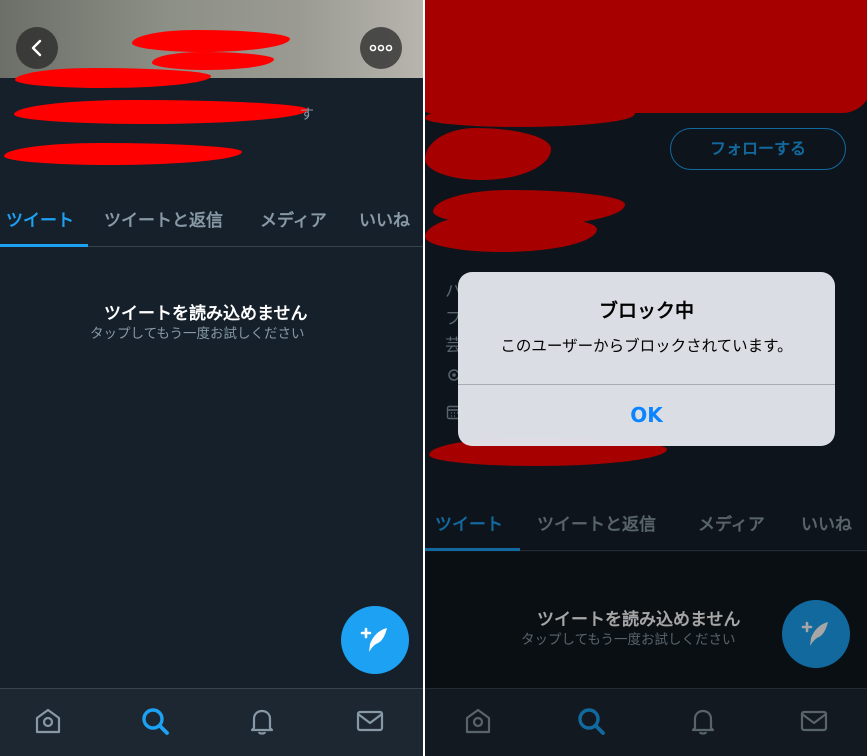 The height and width of the screenshot is (756, 867). What do you see at coordinates (646, 359) in the screenshot?
I see `blocked-alert-dialog: ブロック中 このユーザーからブロックされています。 OK` at bounding box center [646, 359].